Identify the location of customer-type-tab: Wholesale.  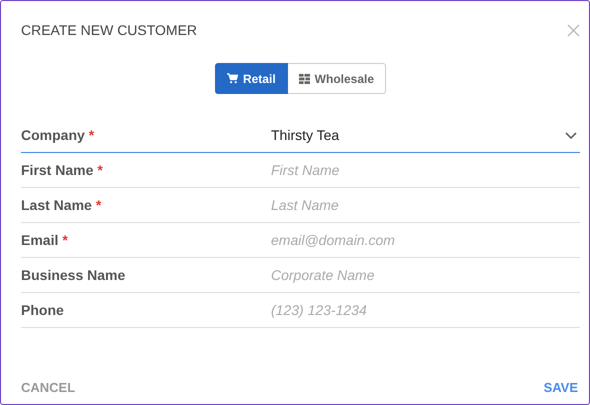
(337, 78).